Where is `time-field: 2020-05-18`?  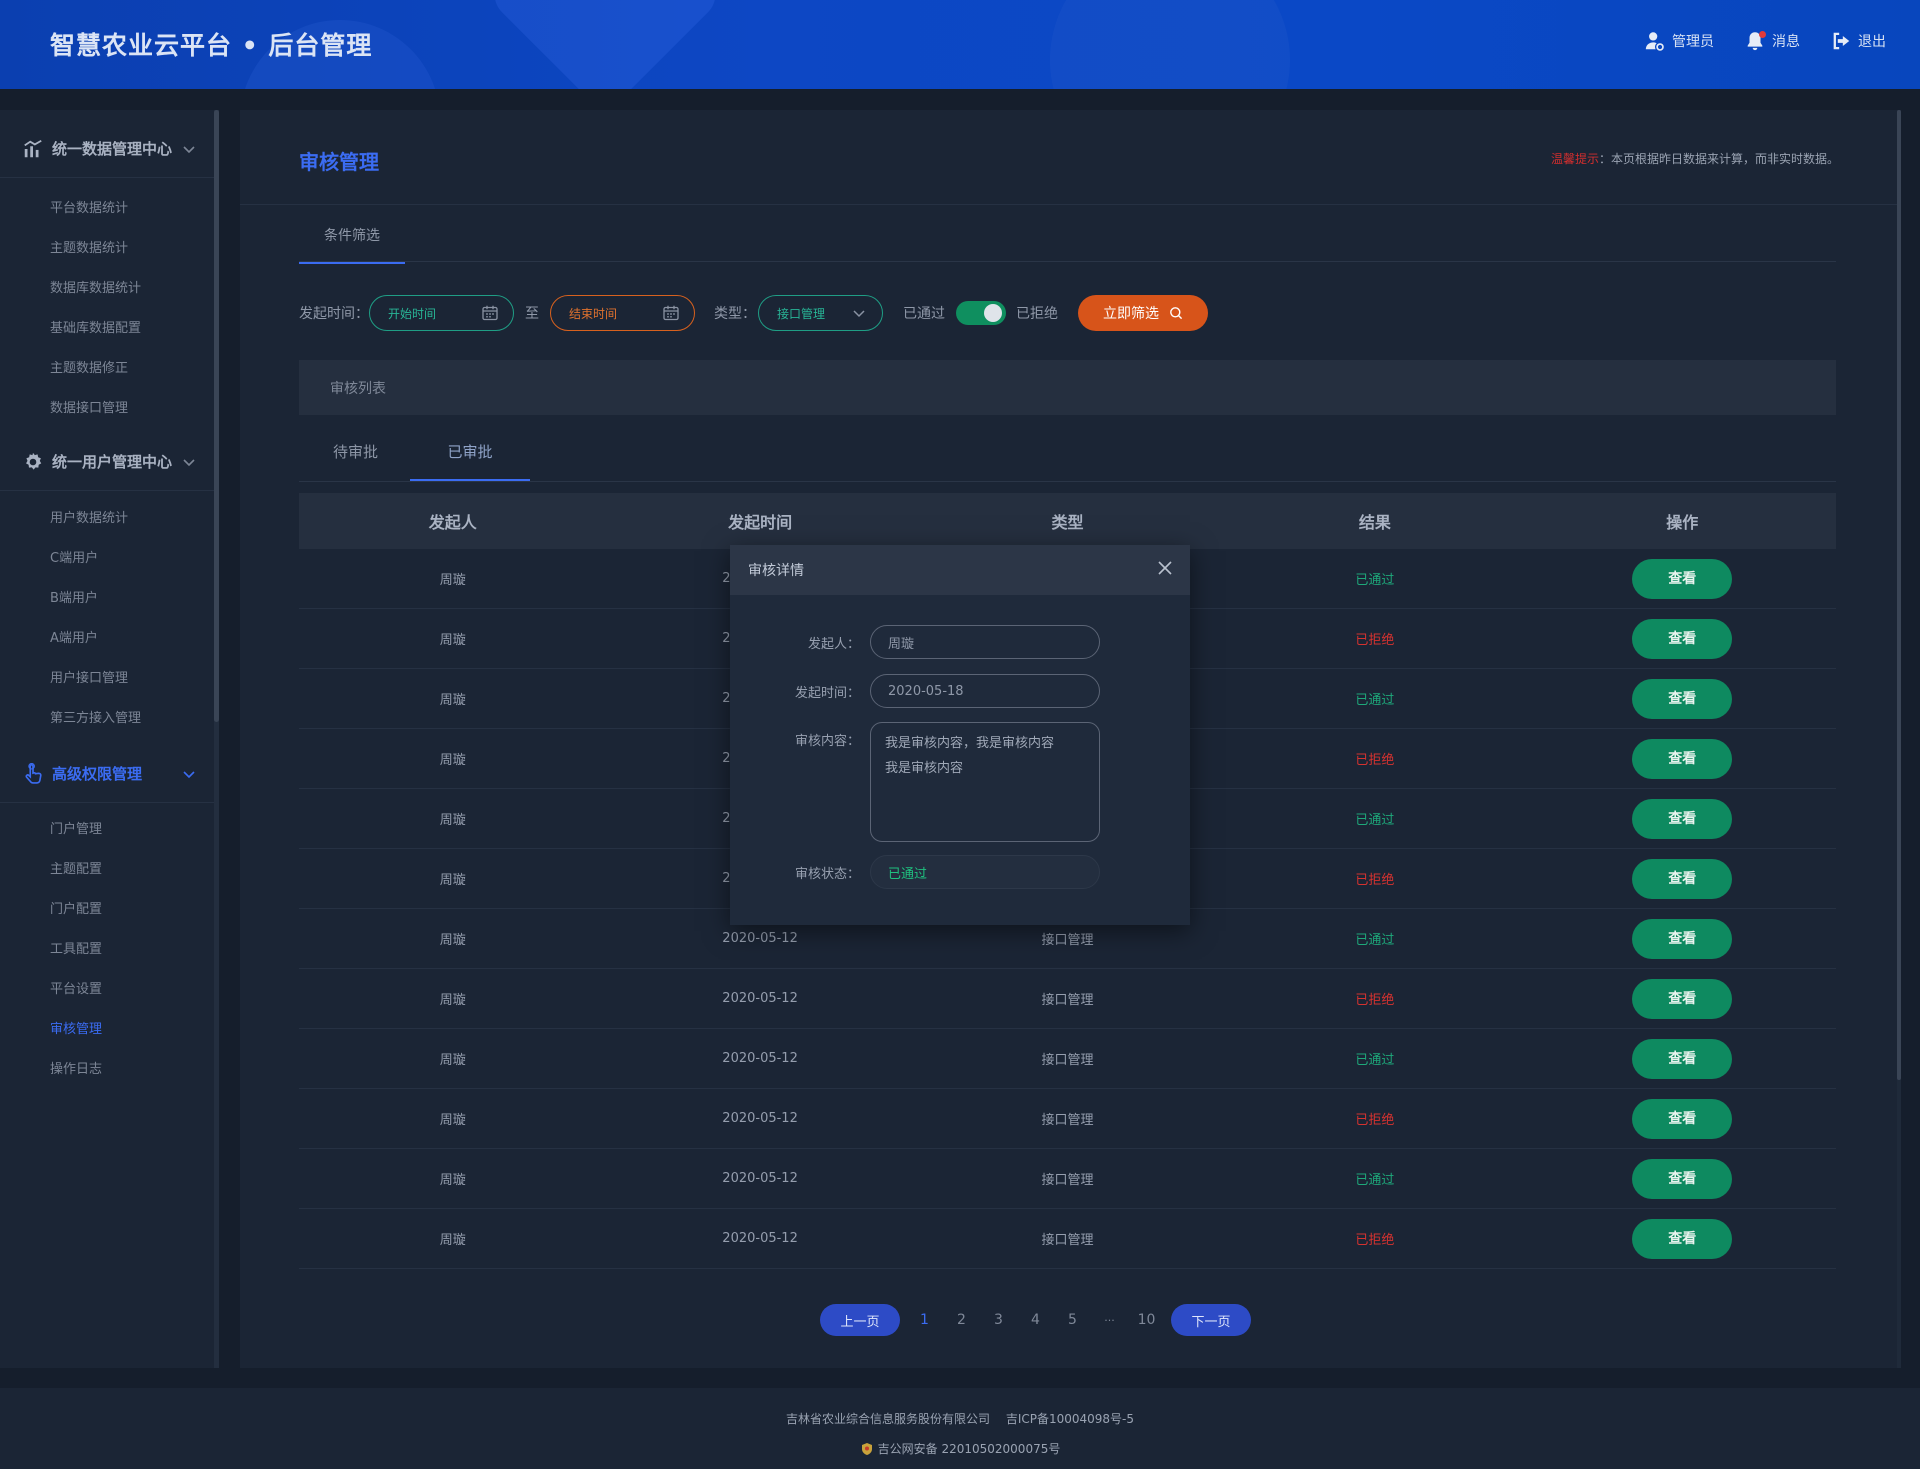 time-field: 2020-05-18 is located at coordinates (985, 691).